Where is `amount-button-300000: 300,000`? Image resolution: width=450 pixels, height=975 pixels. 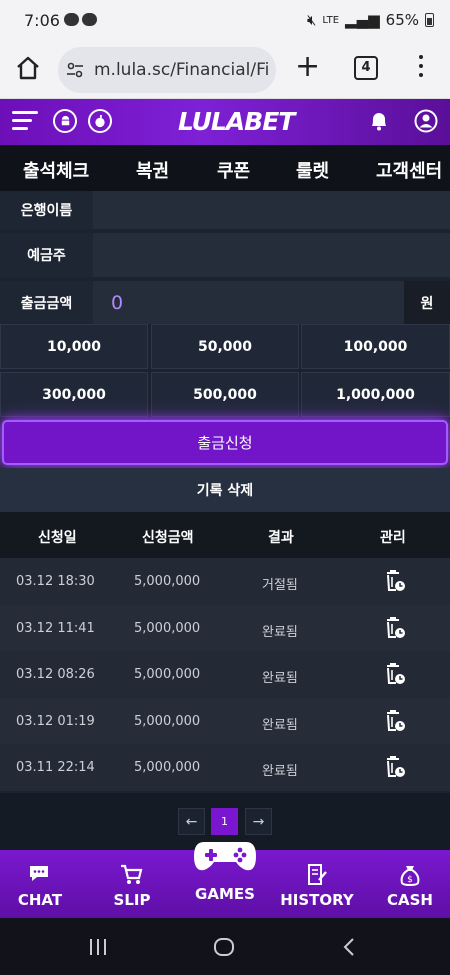
amount-button-300000: 300,000 is located at coordinates (74, 394).